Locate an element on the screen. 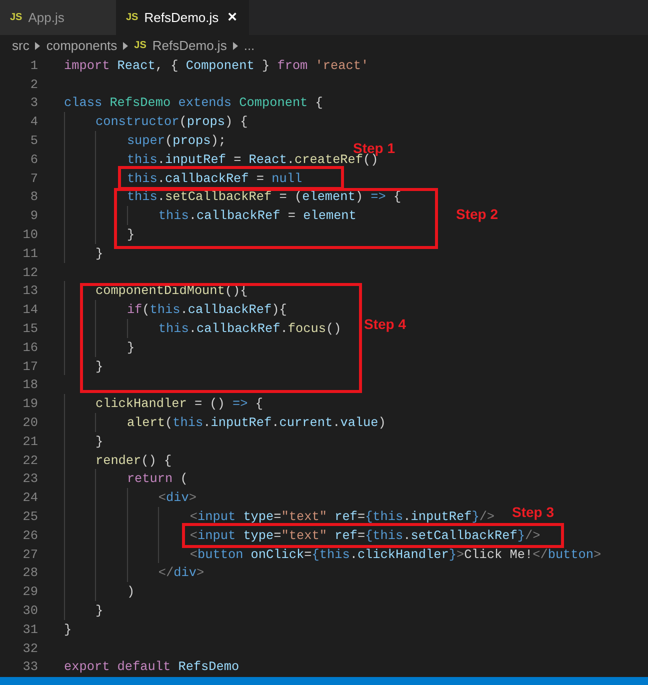 The image size is (648, 685). line-number: 33 is located at coordinates (30, 667).